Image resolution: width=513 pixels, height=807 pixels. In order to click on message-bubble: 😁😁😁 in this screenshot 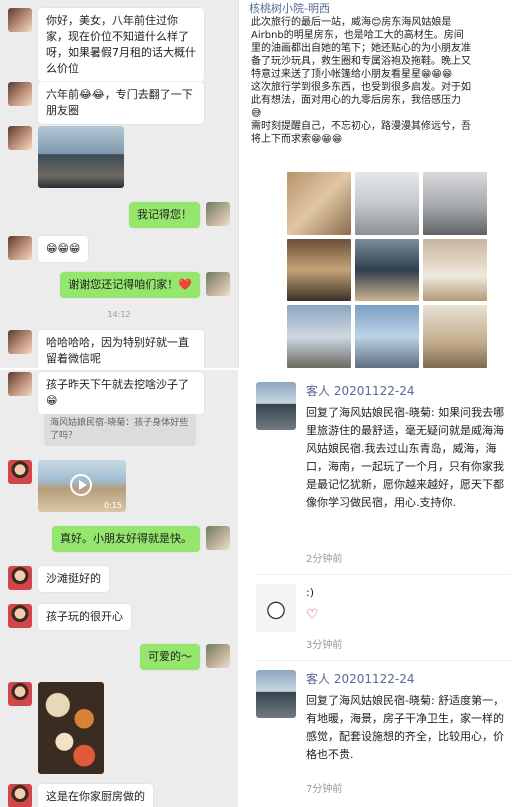, I will do `click(63, 249)`.